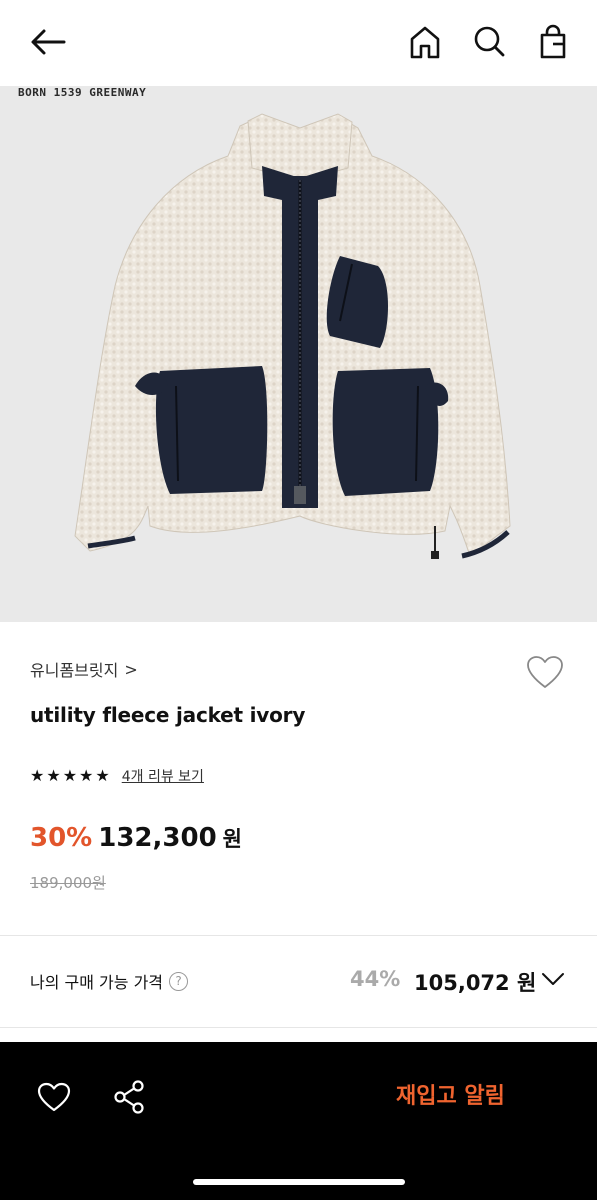 The image size is (597, 1200). What do you see at coordinates (232, 839) in the screenshot?
I see `price-currency: 원` at bounding box center [232, 839].